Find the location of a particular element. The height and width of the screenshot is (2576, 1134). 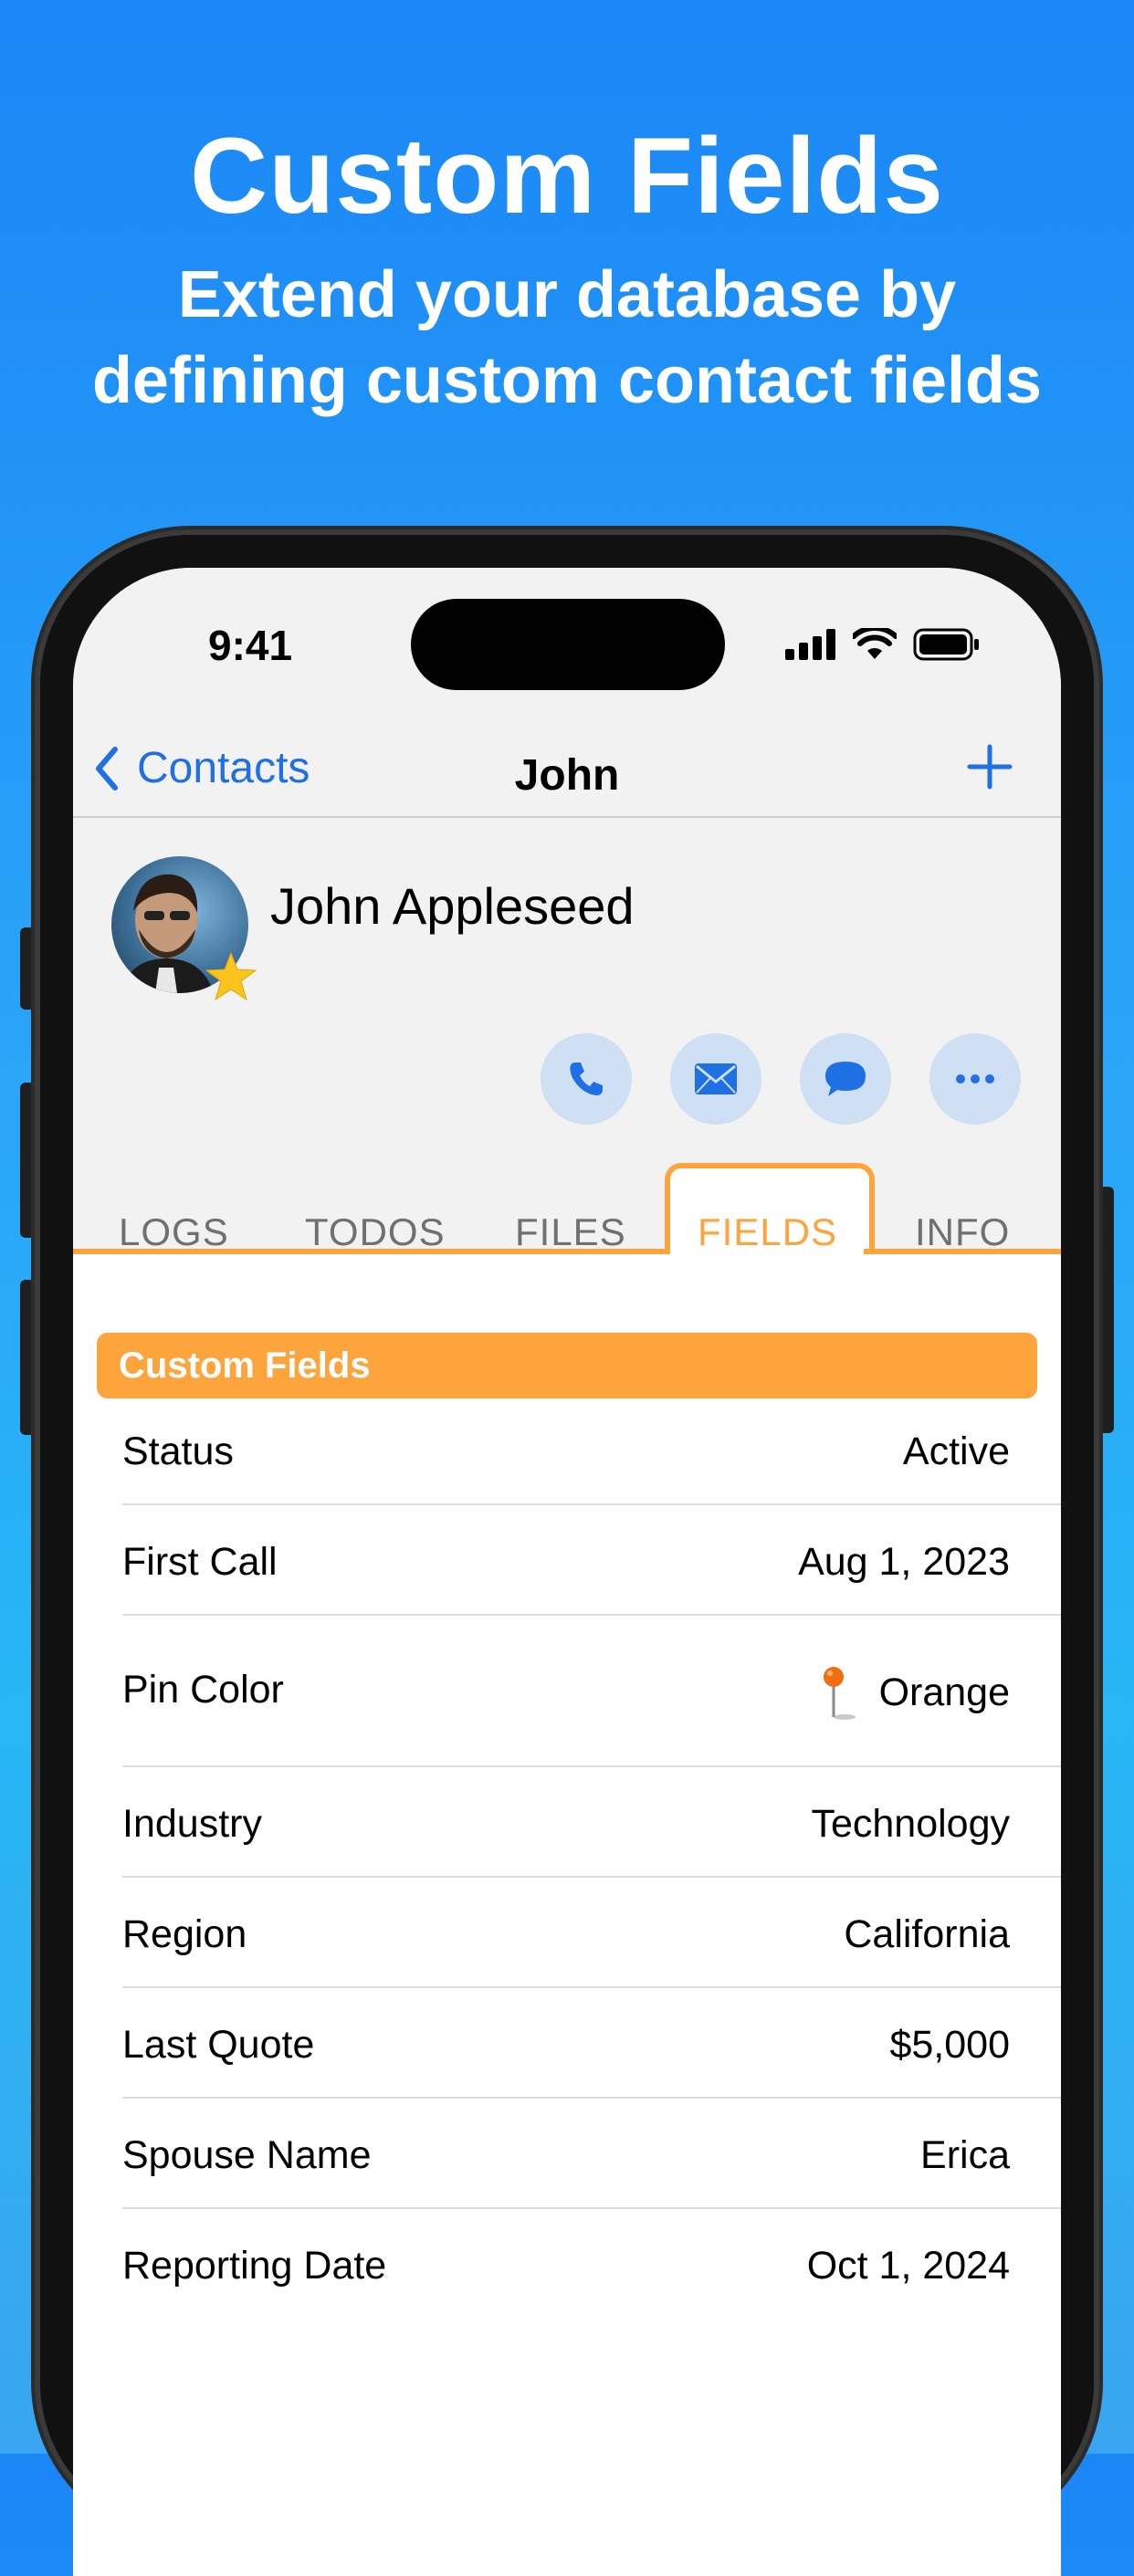

tab-logs: LOGS is located at coordinates (174, 1232).